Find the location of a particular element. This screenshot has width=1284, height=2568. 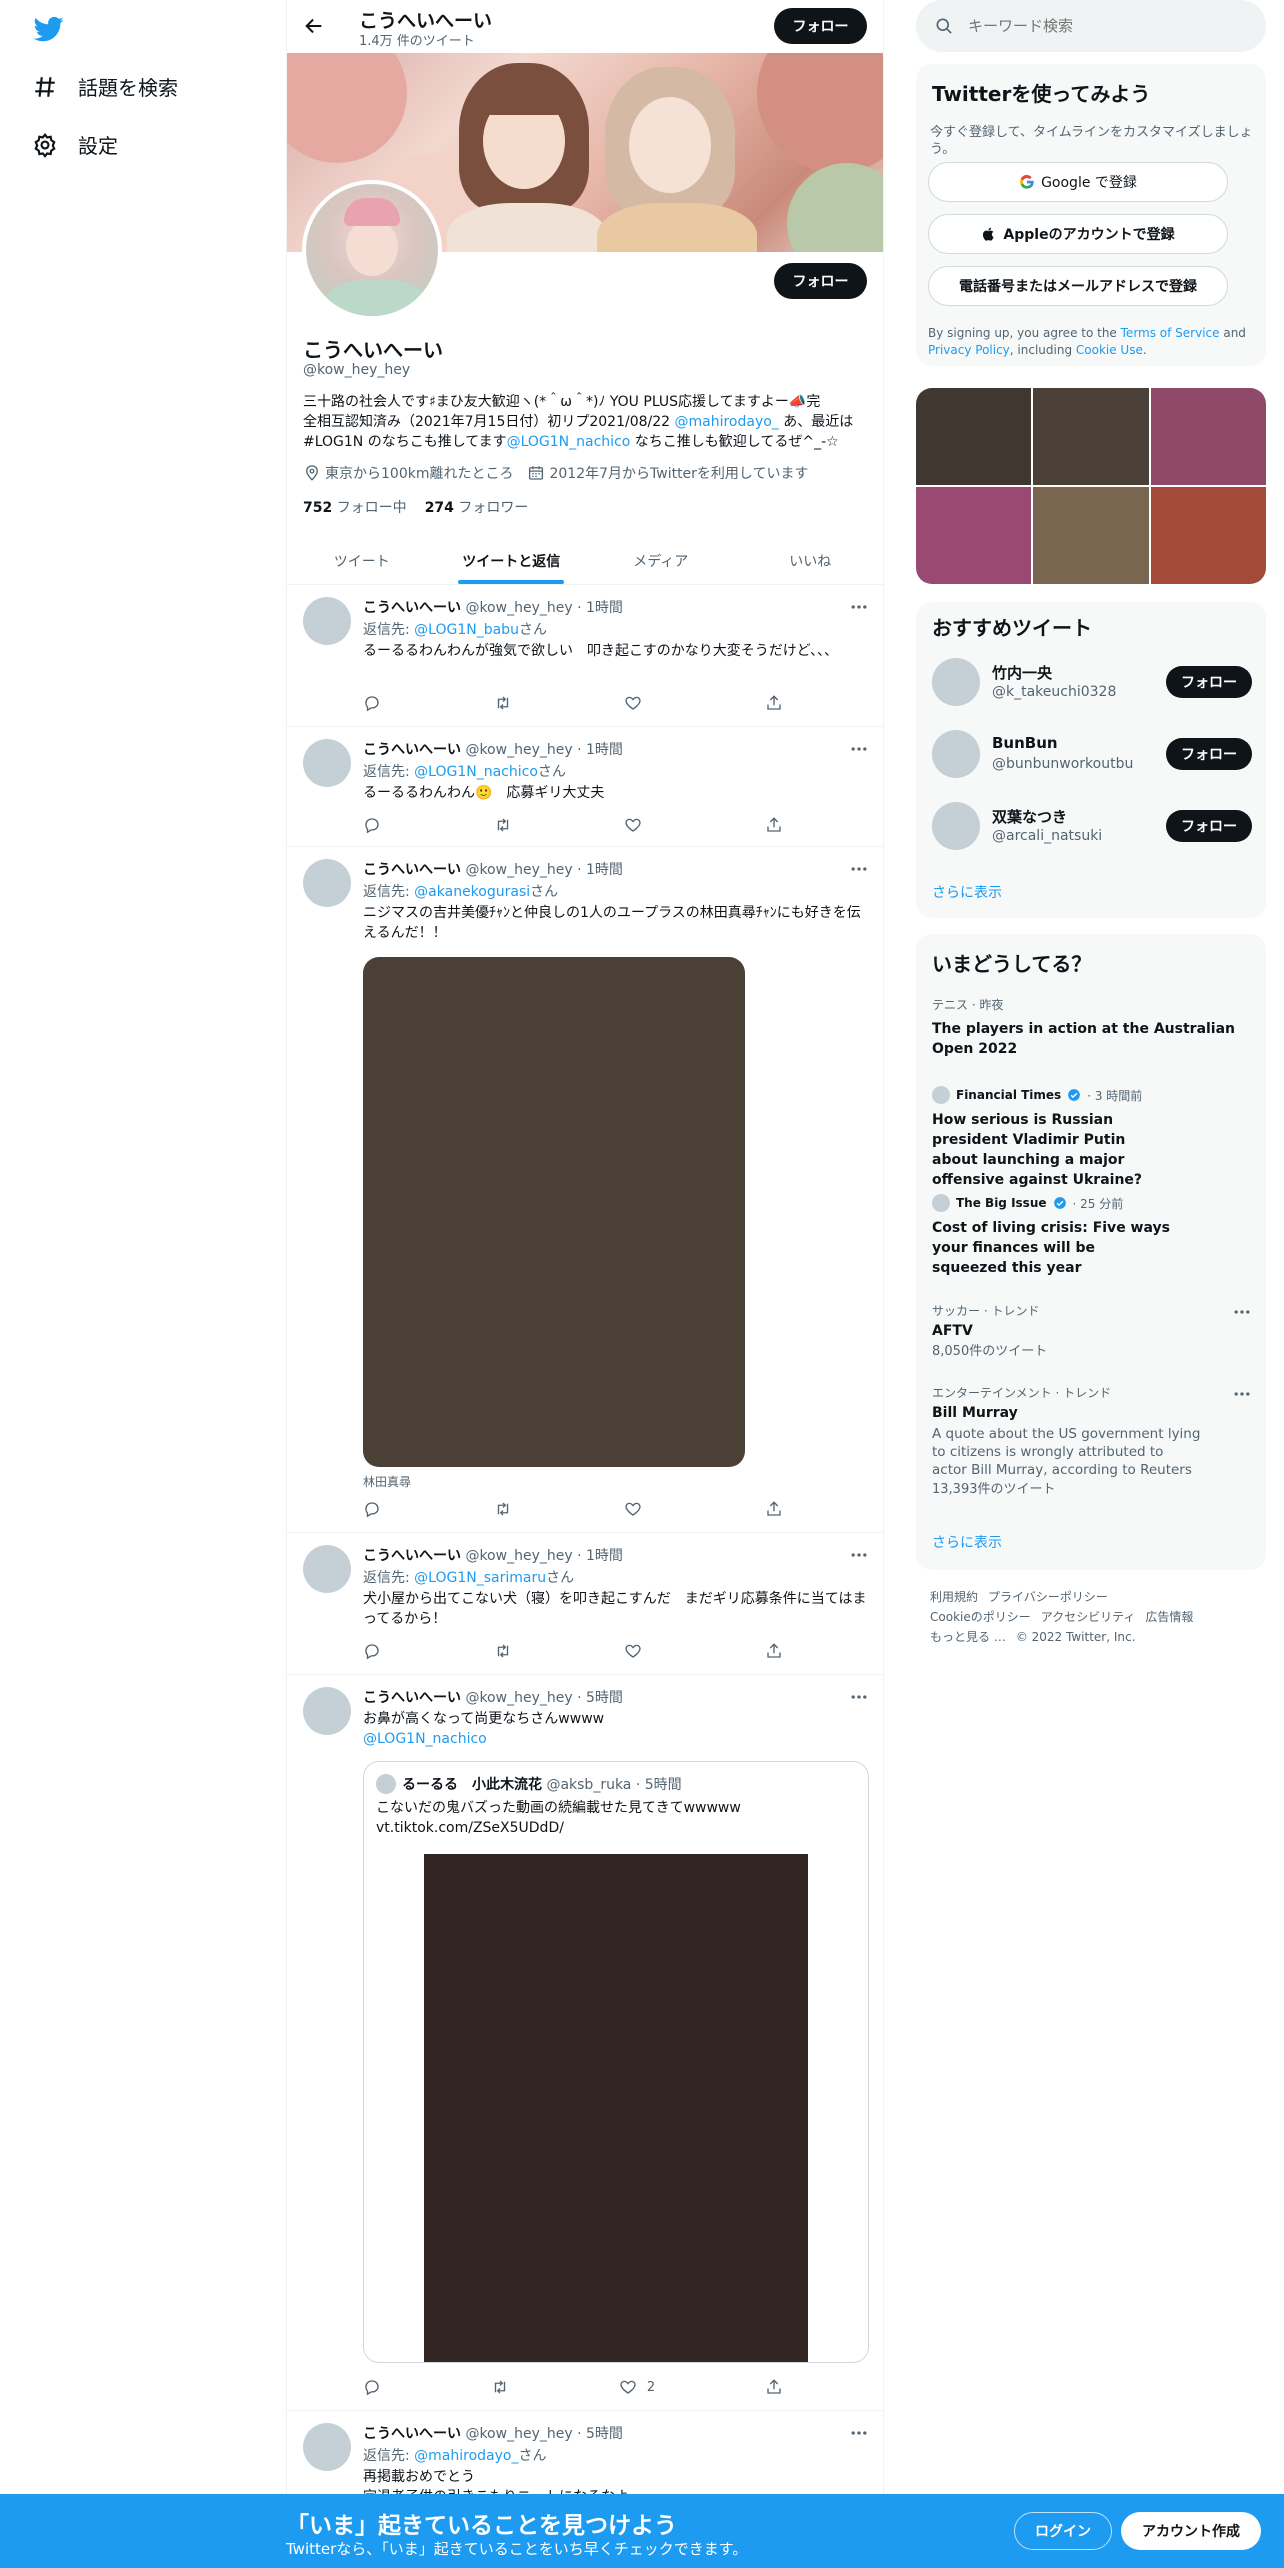

search-box is located at coordinates (1091, 26).